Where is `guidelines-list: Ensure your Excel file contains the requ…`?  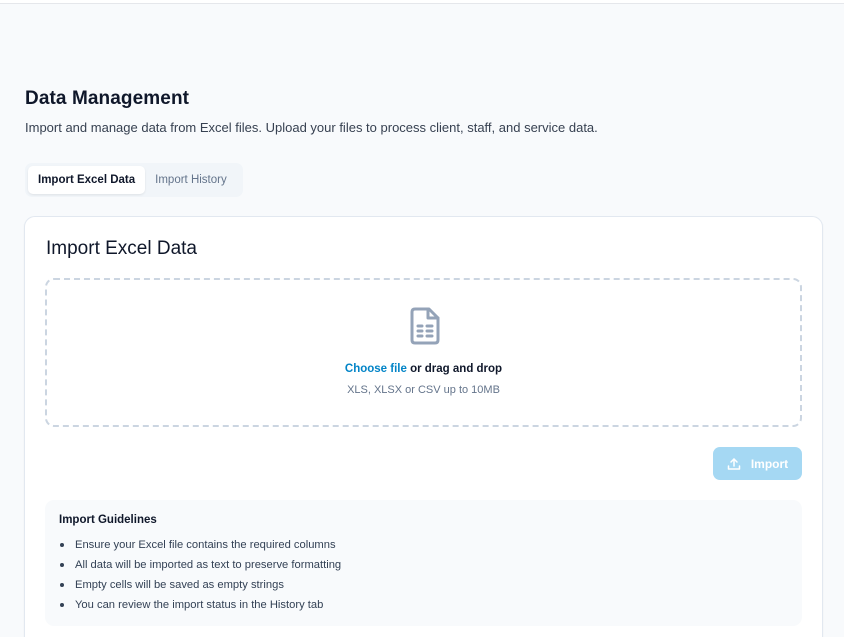
guidelines-list: Ensure your Excel file contains the requ… is located at coordinates (423, 575).